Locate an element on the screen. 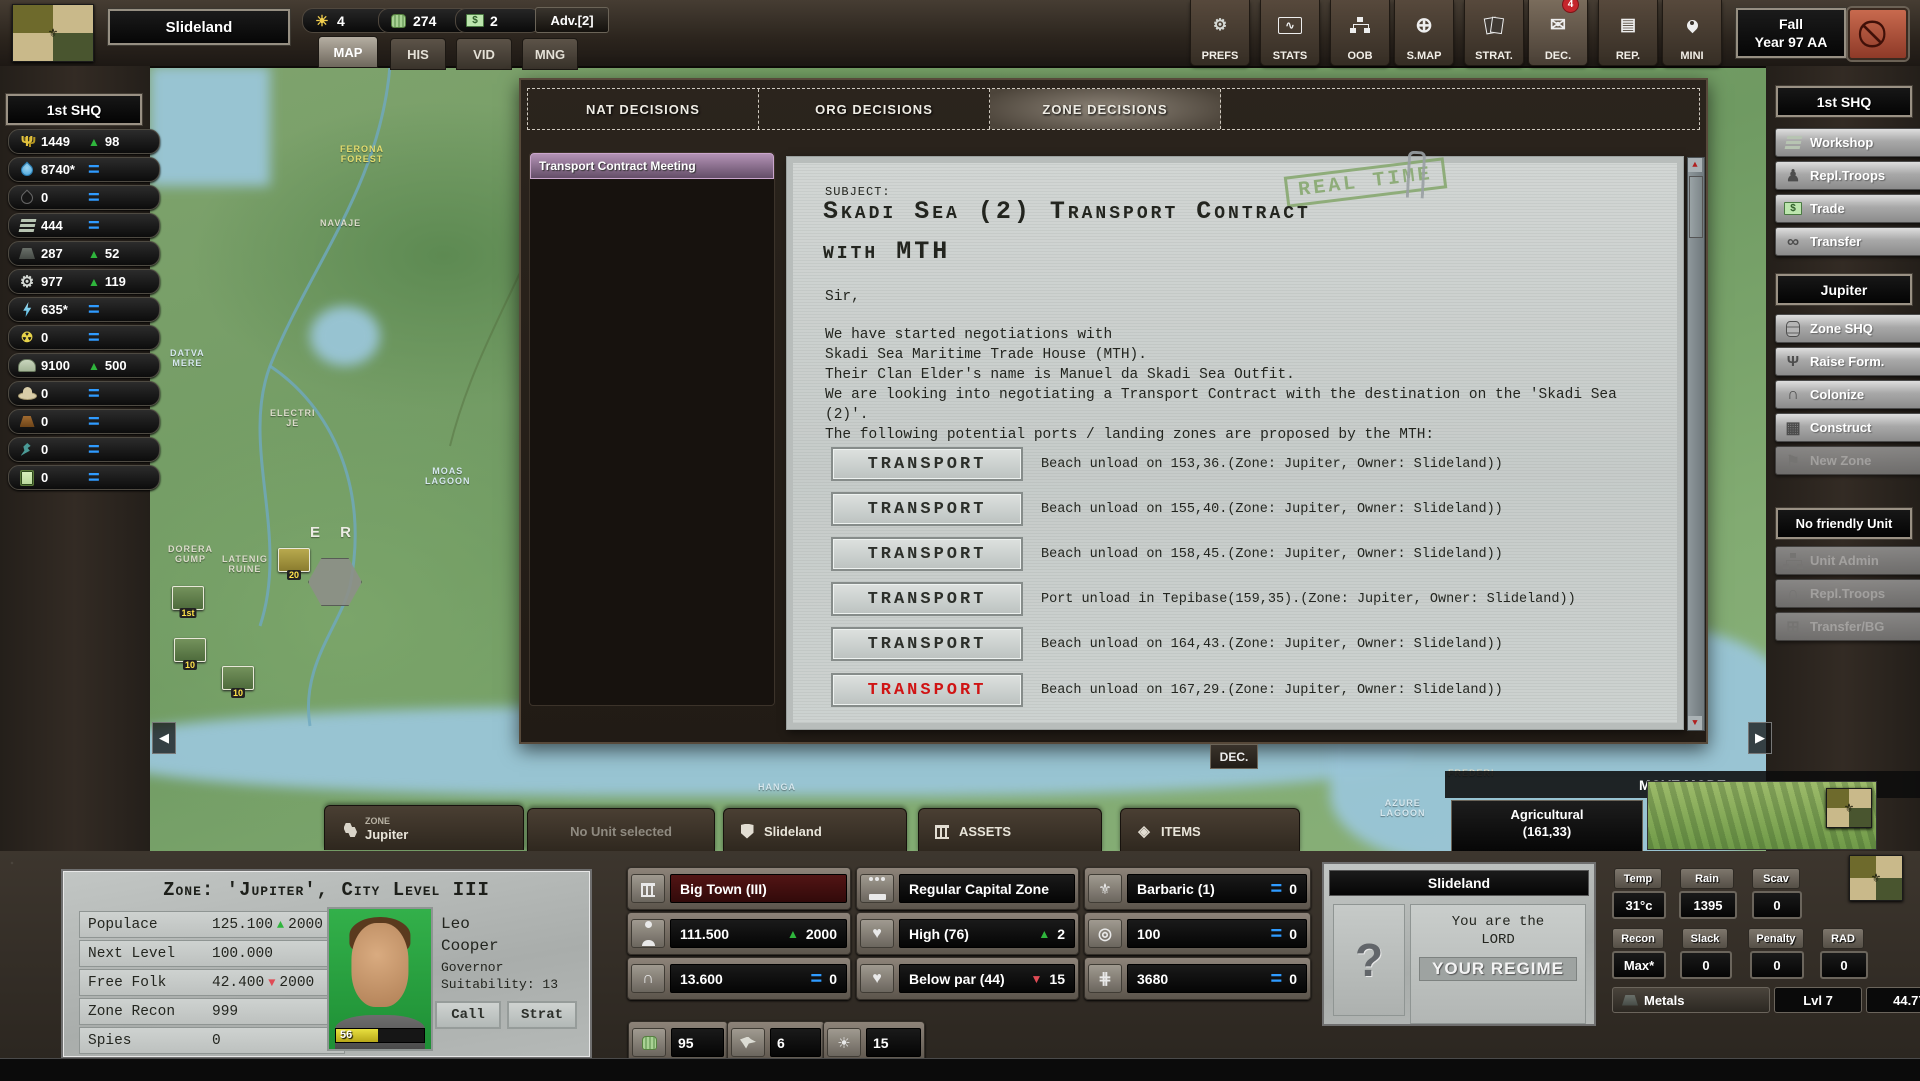  regime-flag: ⚜ is located at coordinates (53, 33).